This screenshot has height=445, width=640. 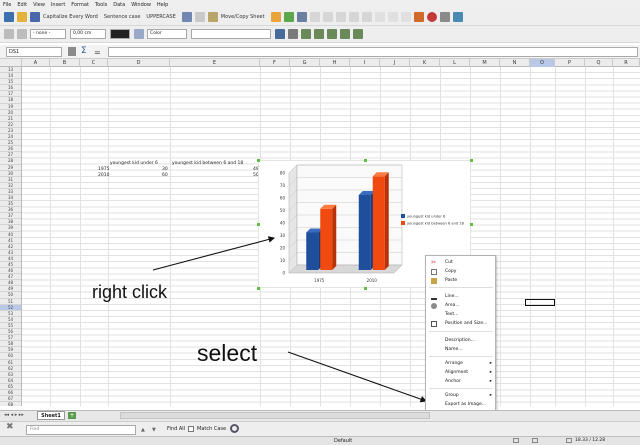 What do you see at coordinates (72, 415) in the screenshot?
I see `add-sheet-icon: +` at bounding box center [72, 415].